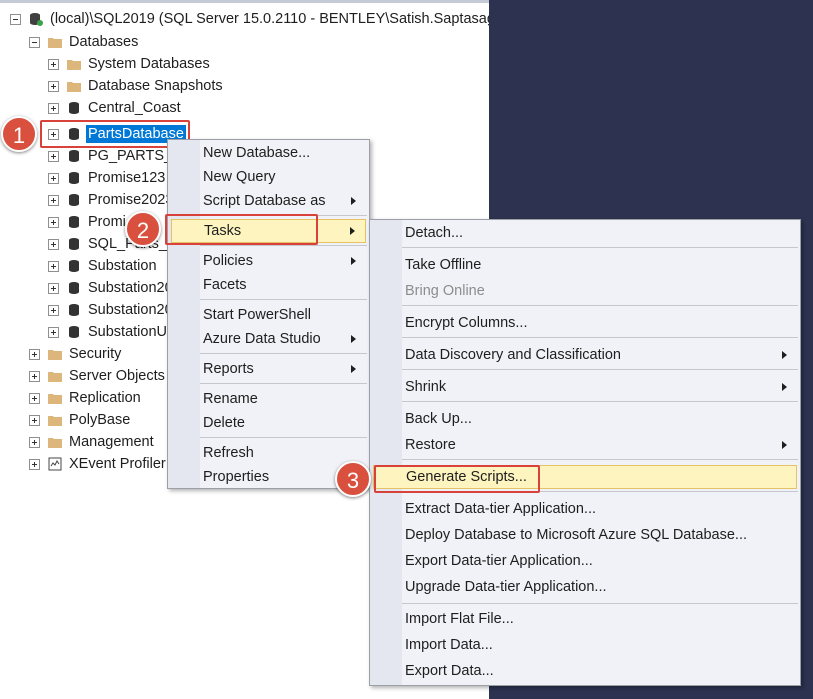  Describe the element at coordinates (113, 244) in the screenshot. I see `tree-node-database: SQL_Parts_D` at that location.